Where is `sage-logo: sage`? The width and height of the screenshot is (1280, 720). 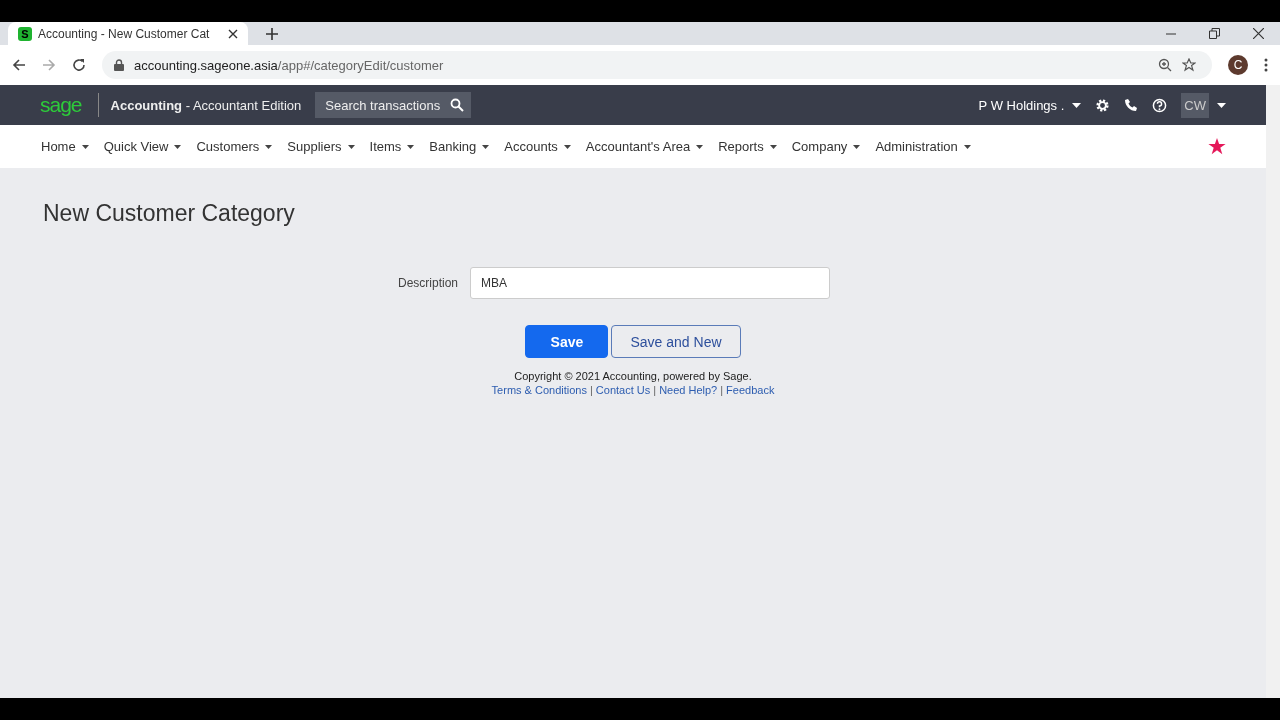
sage-logo: sage is located at coordinates (61, 105).